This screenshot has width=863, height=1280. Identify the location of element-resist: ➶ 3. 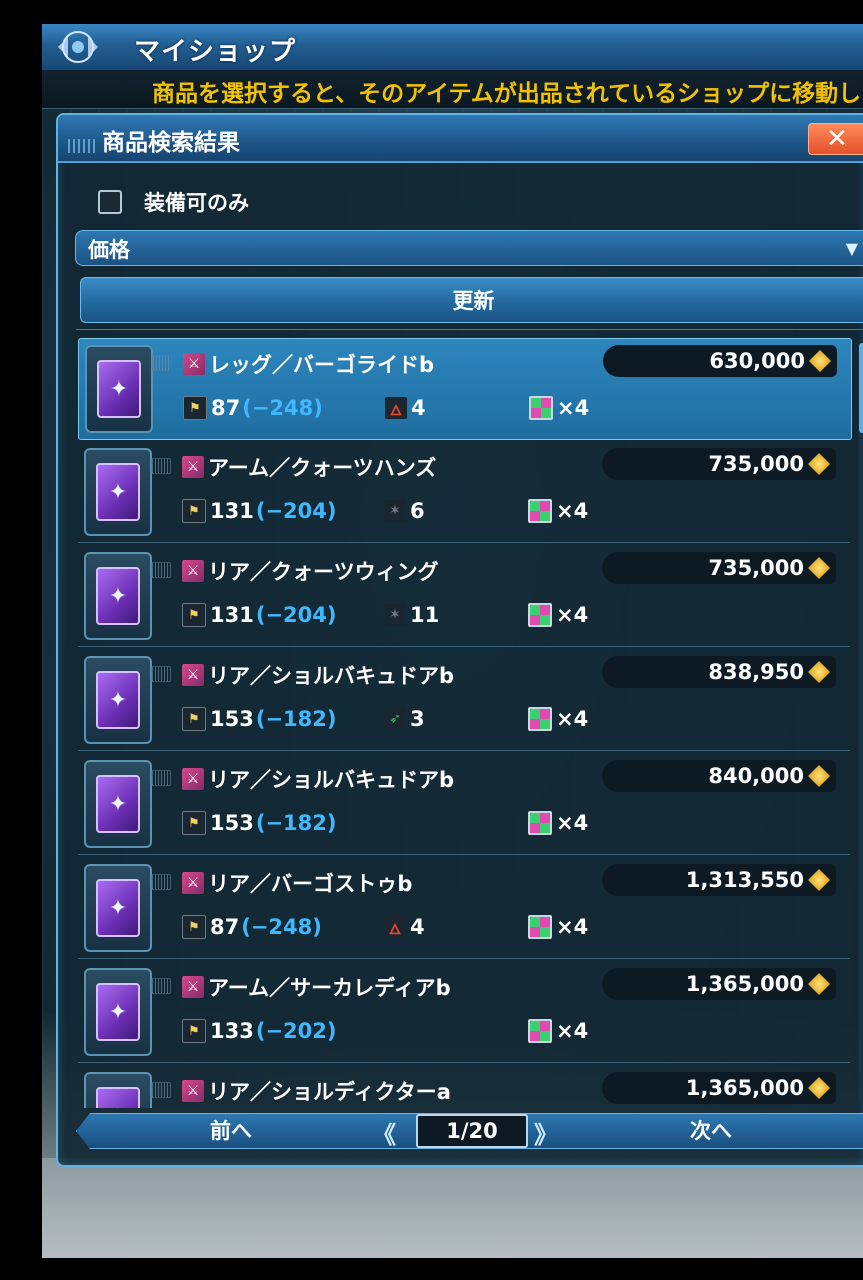
(404, 719).